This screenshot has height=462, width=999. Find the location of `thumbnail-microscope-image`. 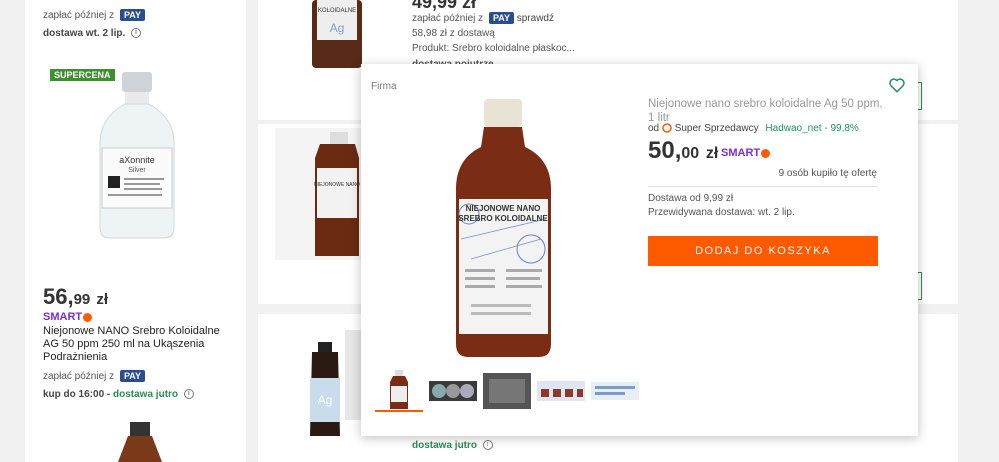

thumbnail-microscope-image is located at coordinates (453, 391).